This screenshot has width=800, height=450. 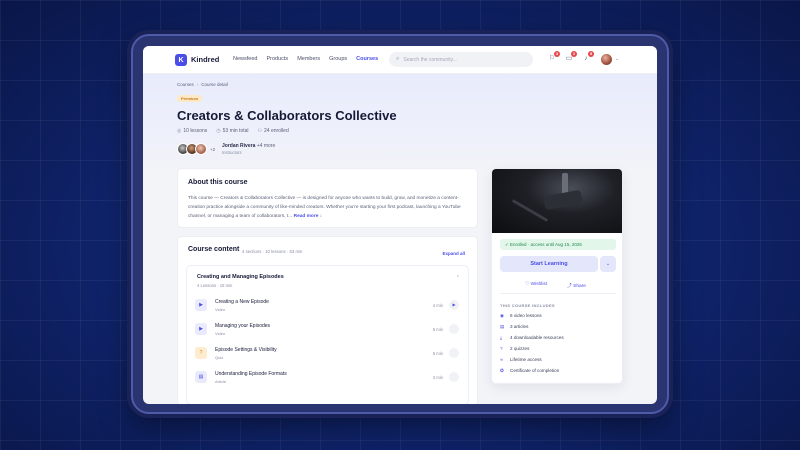 I want to click on avatar, so click(x=201, y=149).